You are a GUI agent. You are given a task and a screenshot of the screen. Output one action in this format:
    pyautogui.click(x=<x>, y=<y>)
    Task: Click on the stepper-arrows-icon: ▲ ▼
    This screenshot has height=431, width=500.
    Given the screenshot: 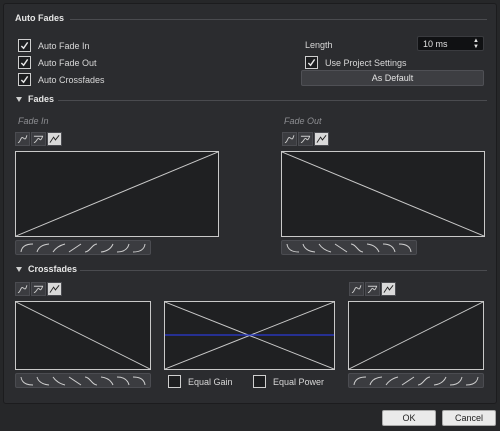 What is the action you would take?
    pyautogui.click(x=476, y=44)
    